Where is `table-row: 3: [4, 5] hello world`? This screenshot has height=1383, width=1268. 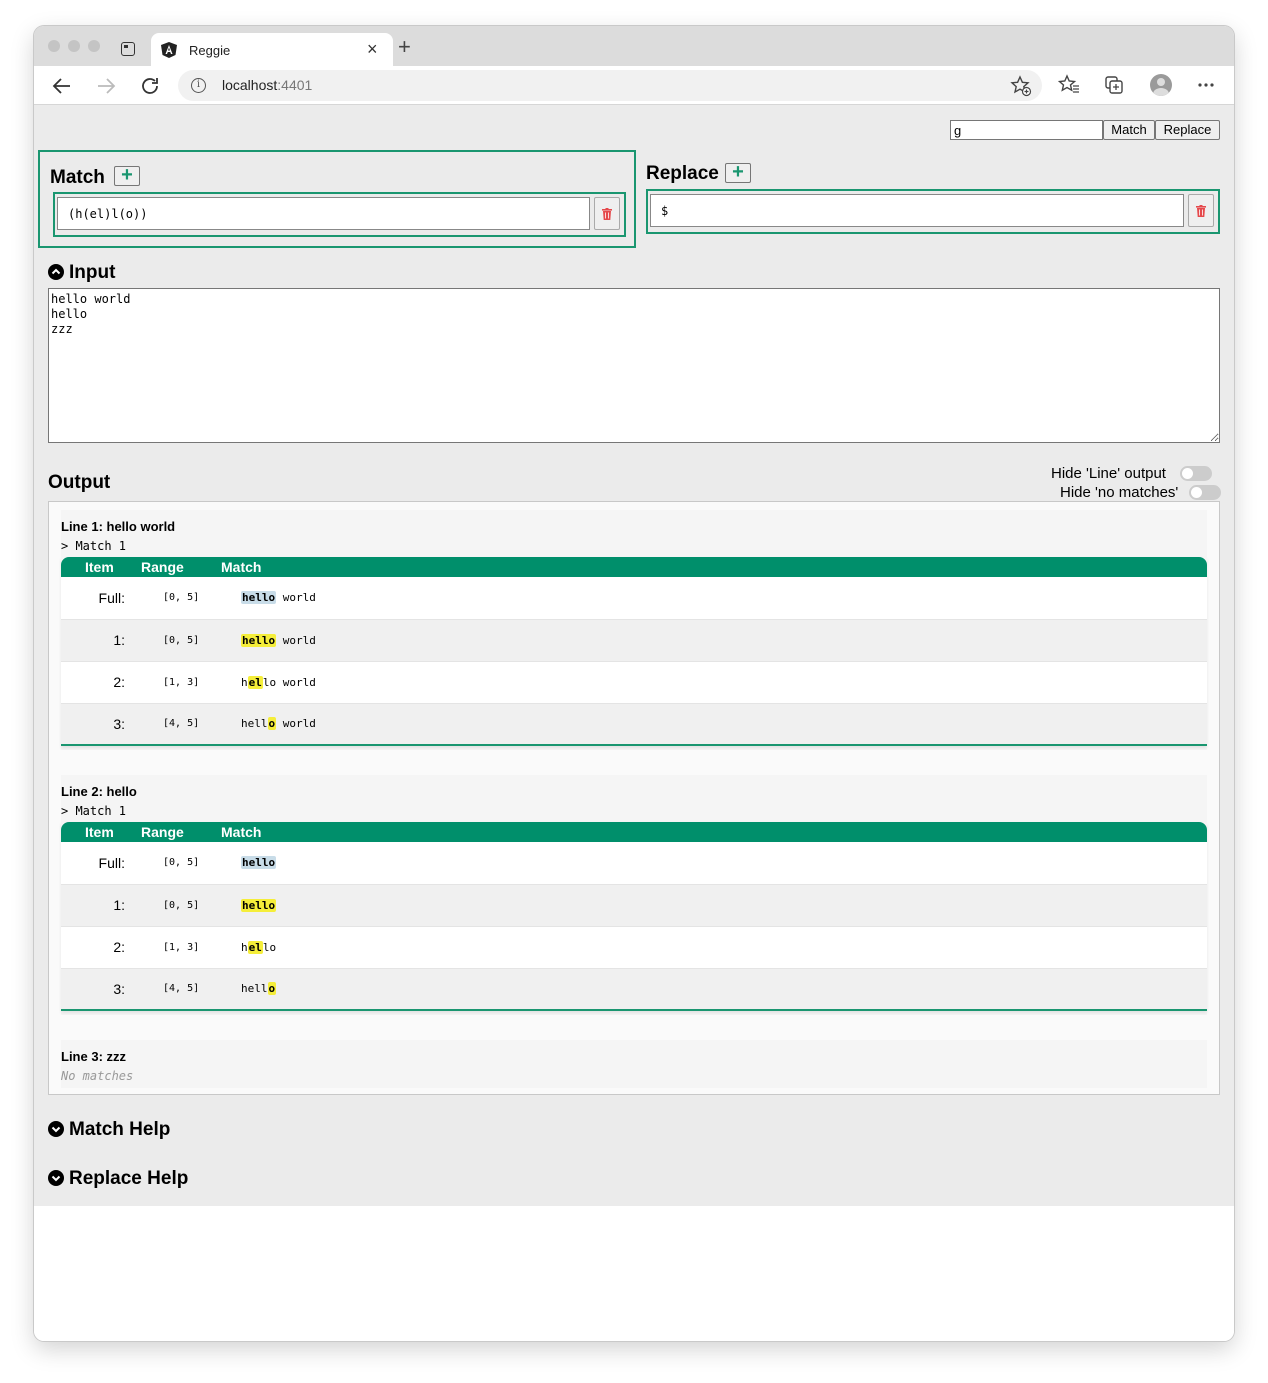
table-row: 3: [4, 5] hello world is located at coordinates (634, 724).